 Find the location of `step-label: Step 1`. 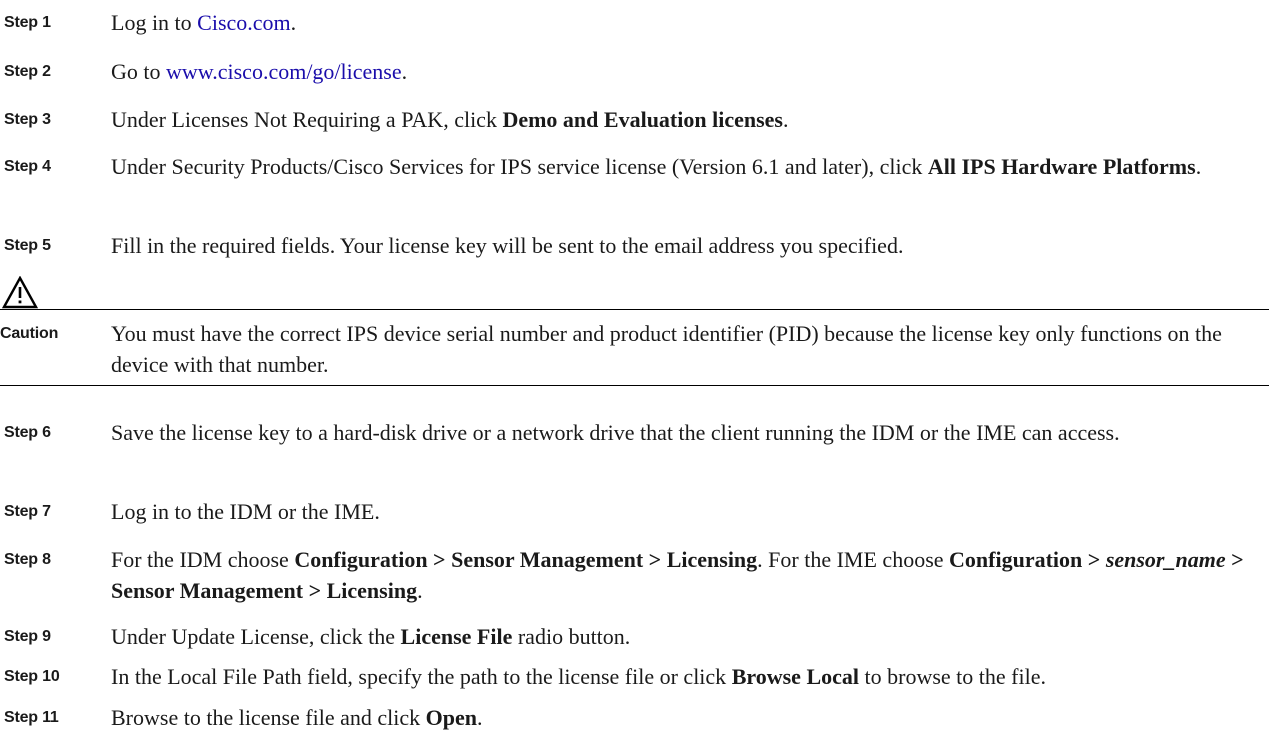

step-label: Step 1 is located at coordinates (27, 22).